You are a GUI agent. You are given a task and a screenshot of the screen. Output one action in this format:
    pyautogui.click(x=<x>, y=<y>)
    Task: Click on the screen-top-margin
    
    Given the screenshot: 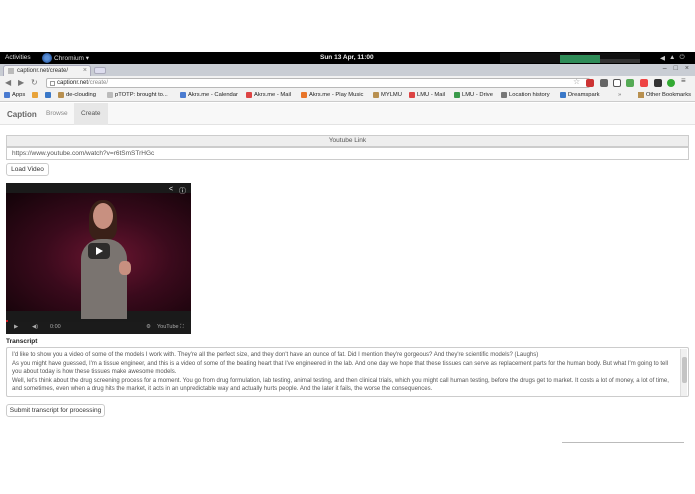 What is the action you would take?
    pyautogui.click(x=347, y=26)
    